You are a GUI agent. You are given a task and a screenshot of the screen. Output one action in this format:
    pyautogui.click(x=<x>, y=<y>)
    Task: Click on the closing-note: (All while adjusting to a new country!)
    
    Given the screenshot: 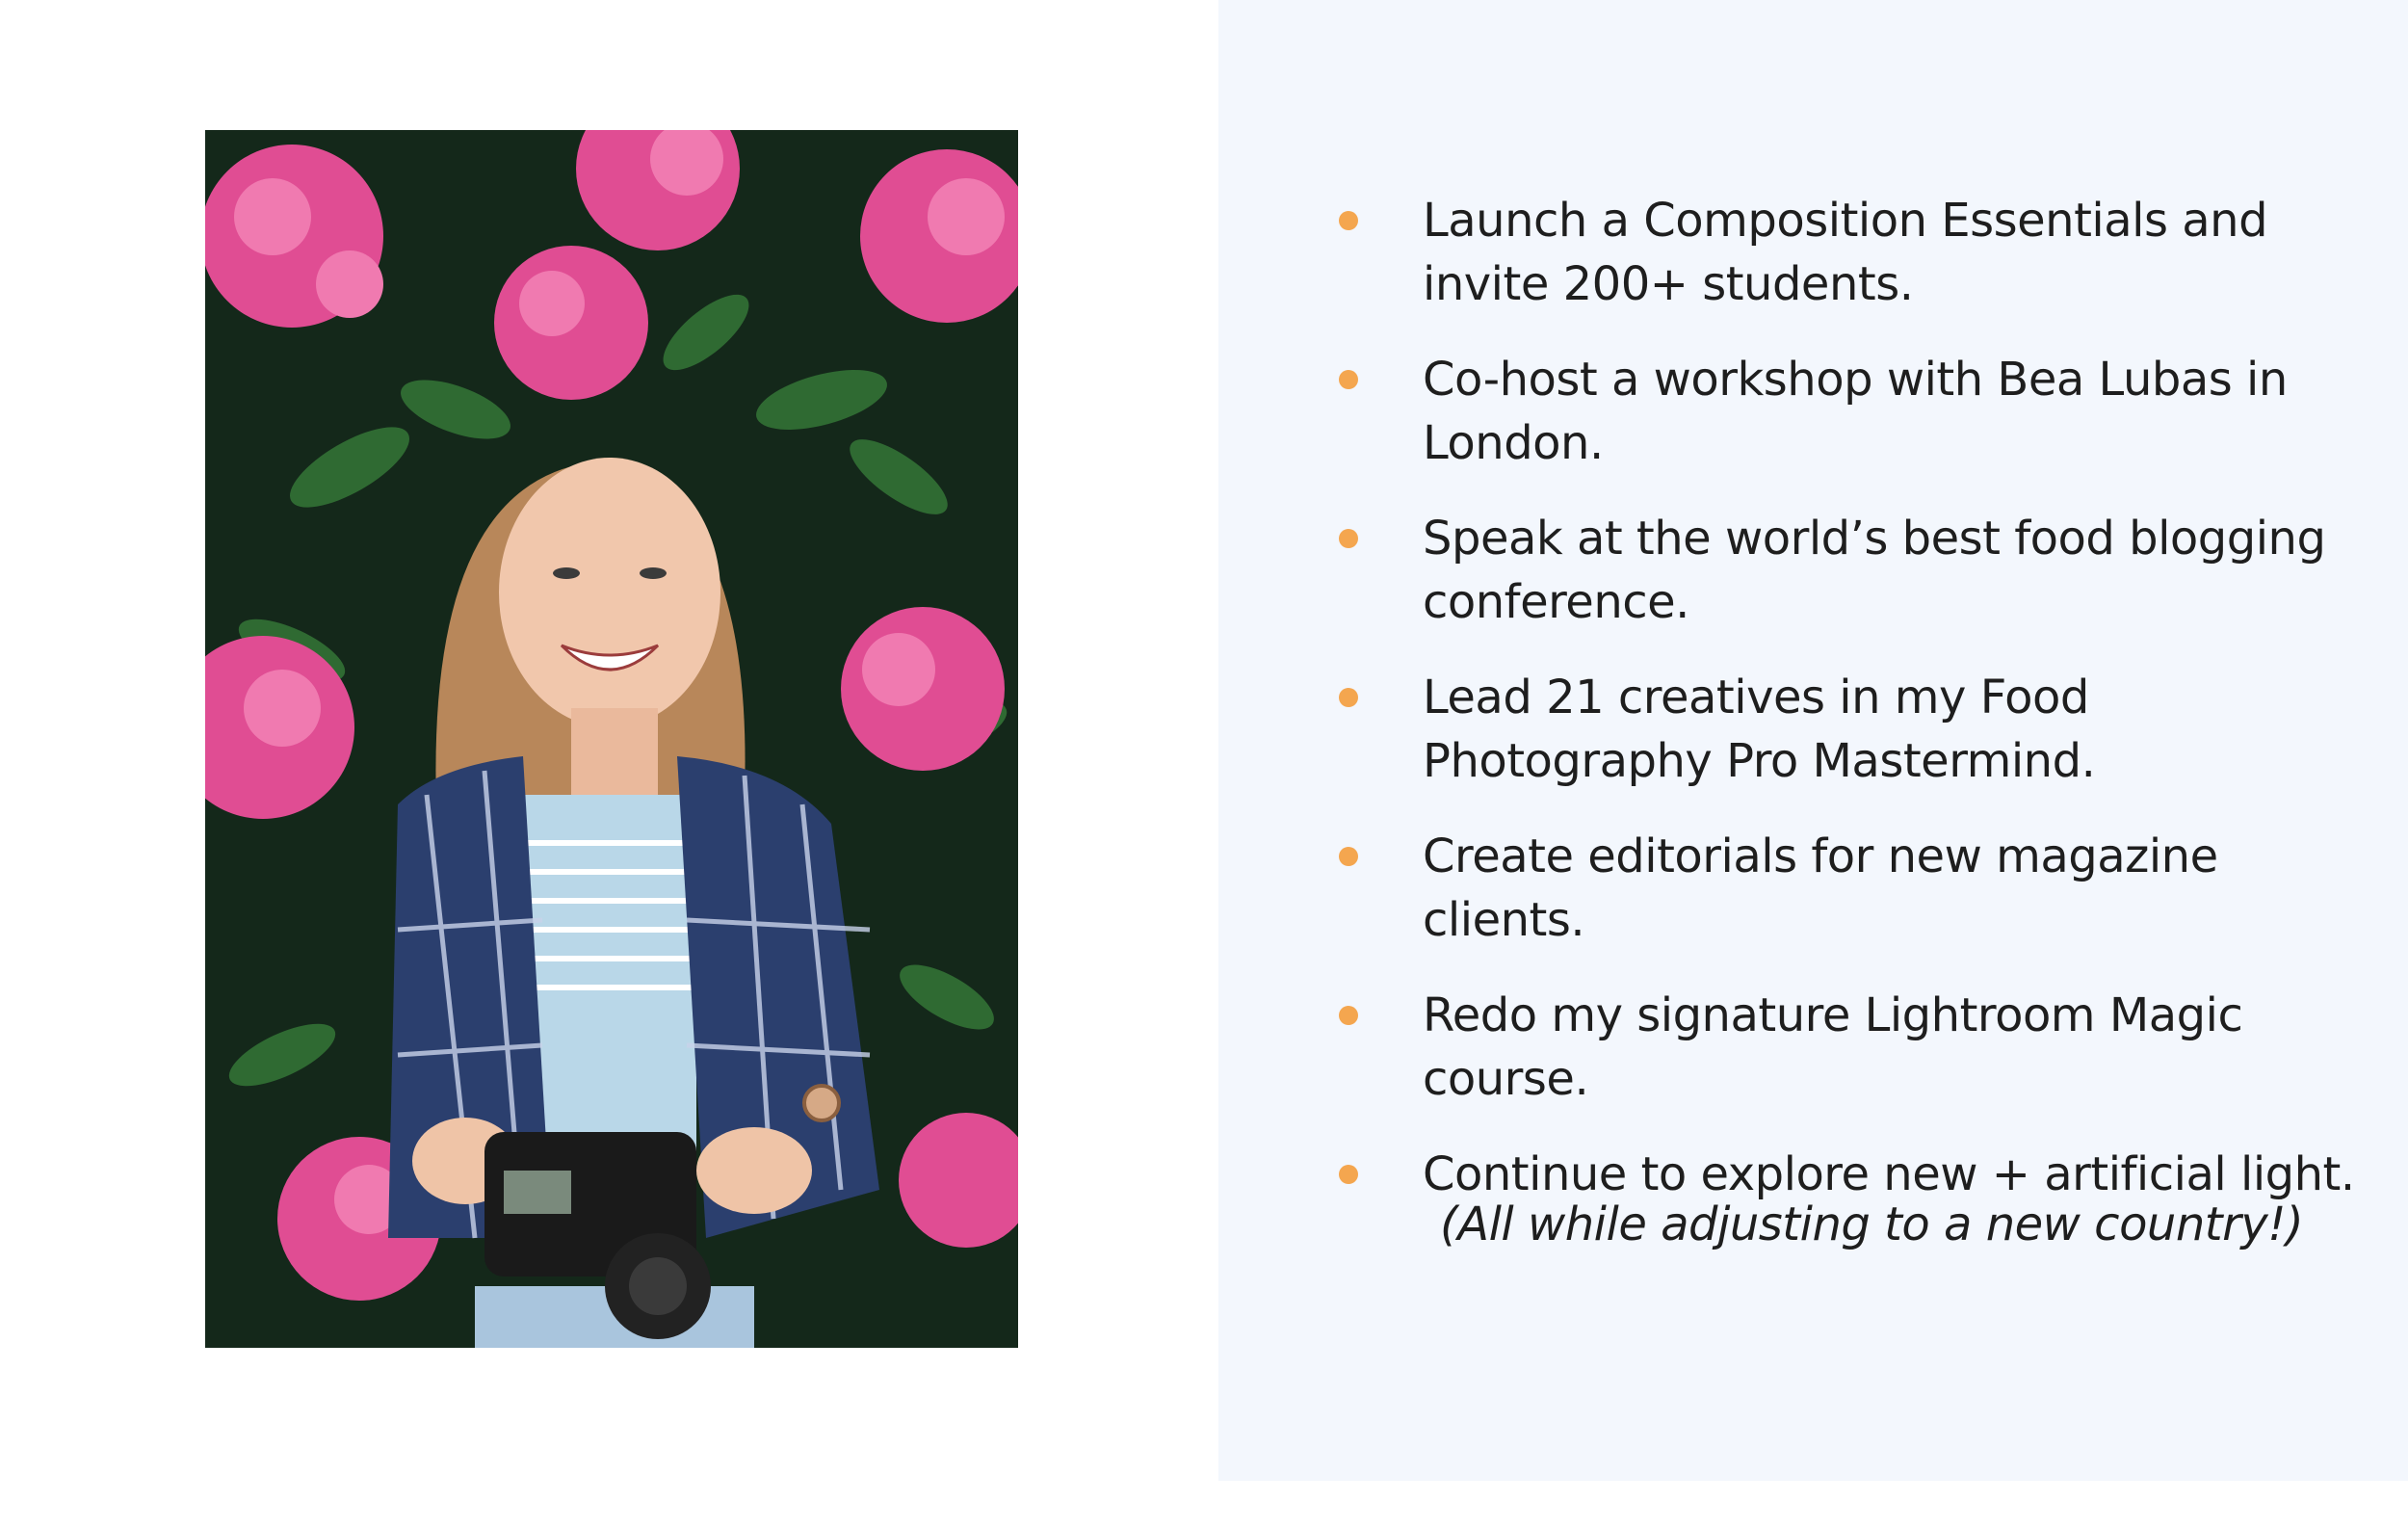 What is the action you would take?
    pyautogui.click(x=1872, y=1224)
    